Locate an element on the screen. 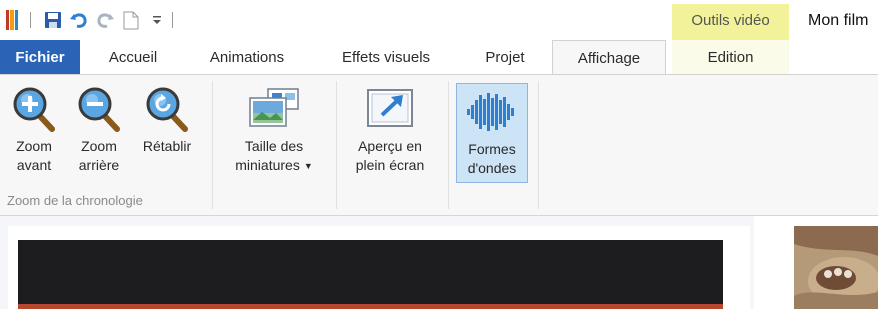 This screenshot has width=878, height=309. zoom-out-label-1: Zoom is located at coordinates (99, 146).